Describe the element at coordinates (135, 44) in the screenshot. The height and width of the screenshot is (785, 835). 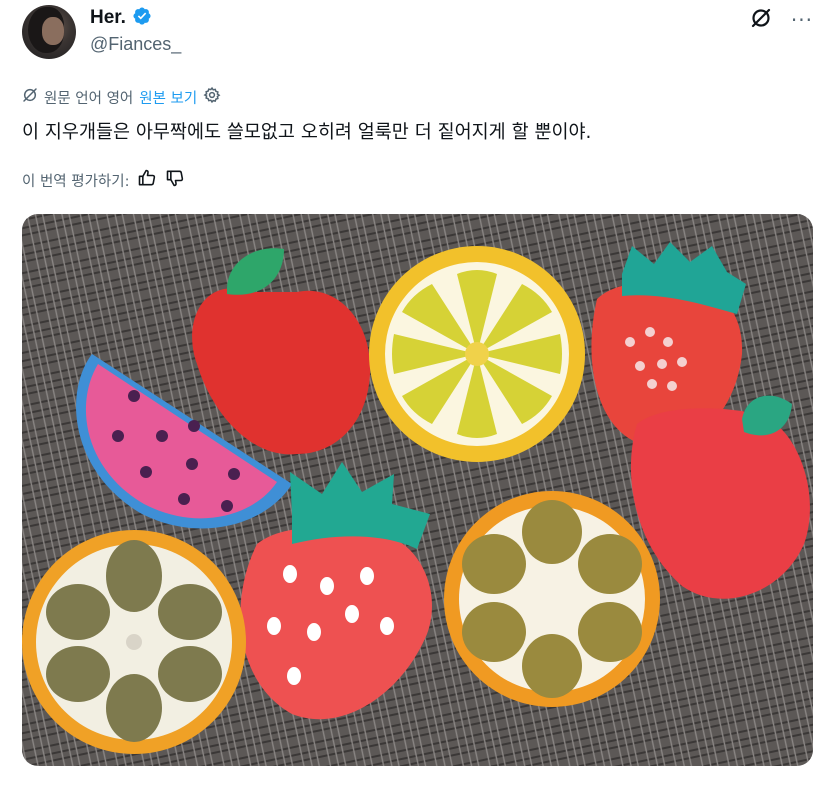
I see `author-handle: @Fiances_` at that location.